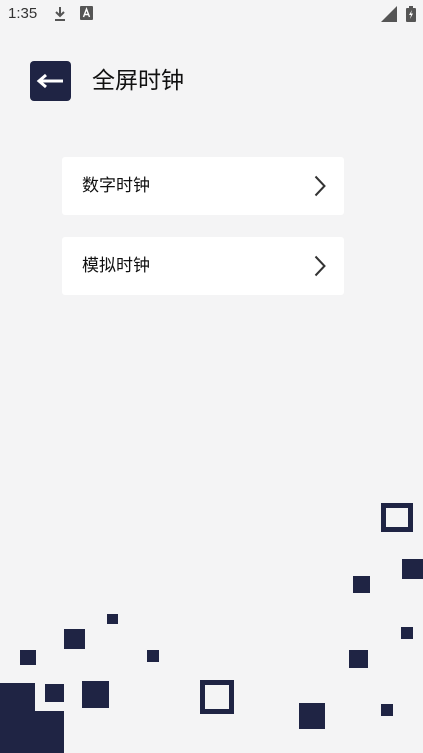 This screenshot has height=753, width=423. I want to click on signal-icon, so click(389, 14).